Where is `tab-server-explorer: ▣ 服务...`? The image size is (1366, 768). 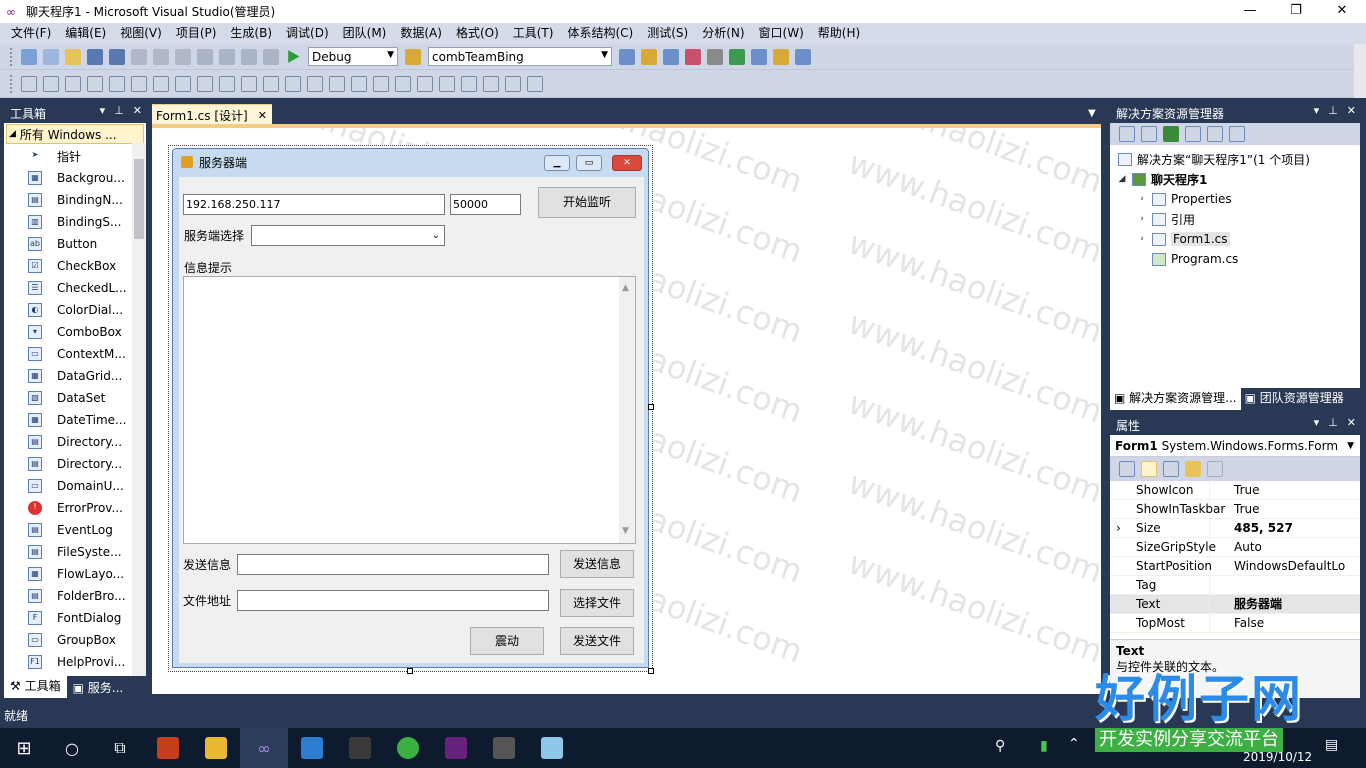 tab-server-explorer: ▣ 服务... is located at coordinates (98, 687).